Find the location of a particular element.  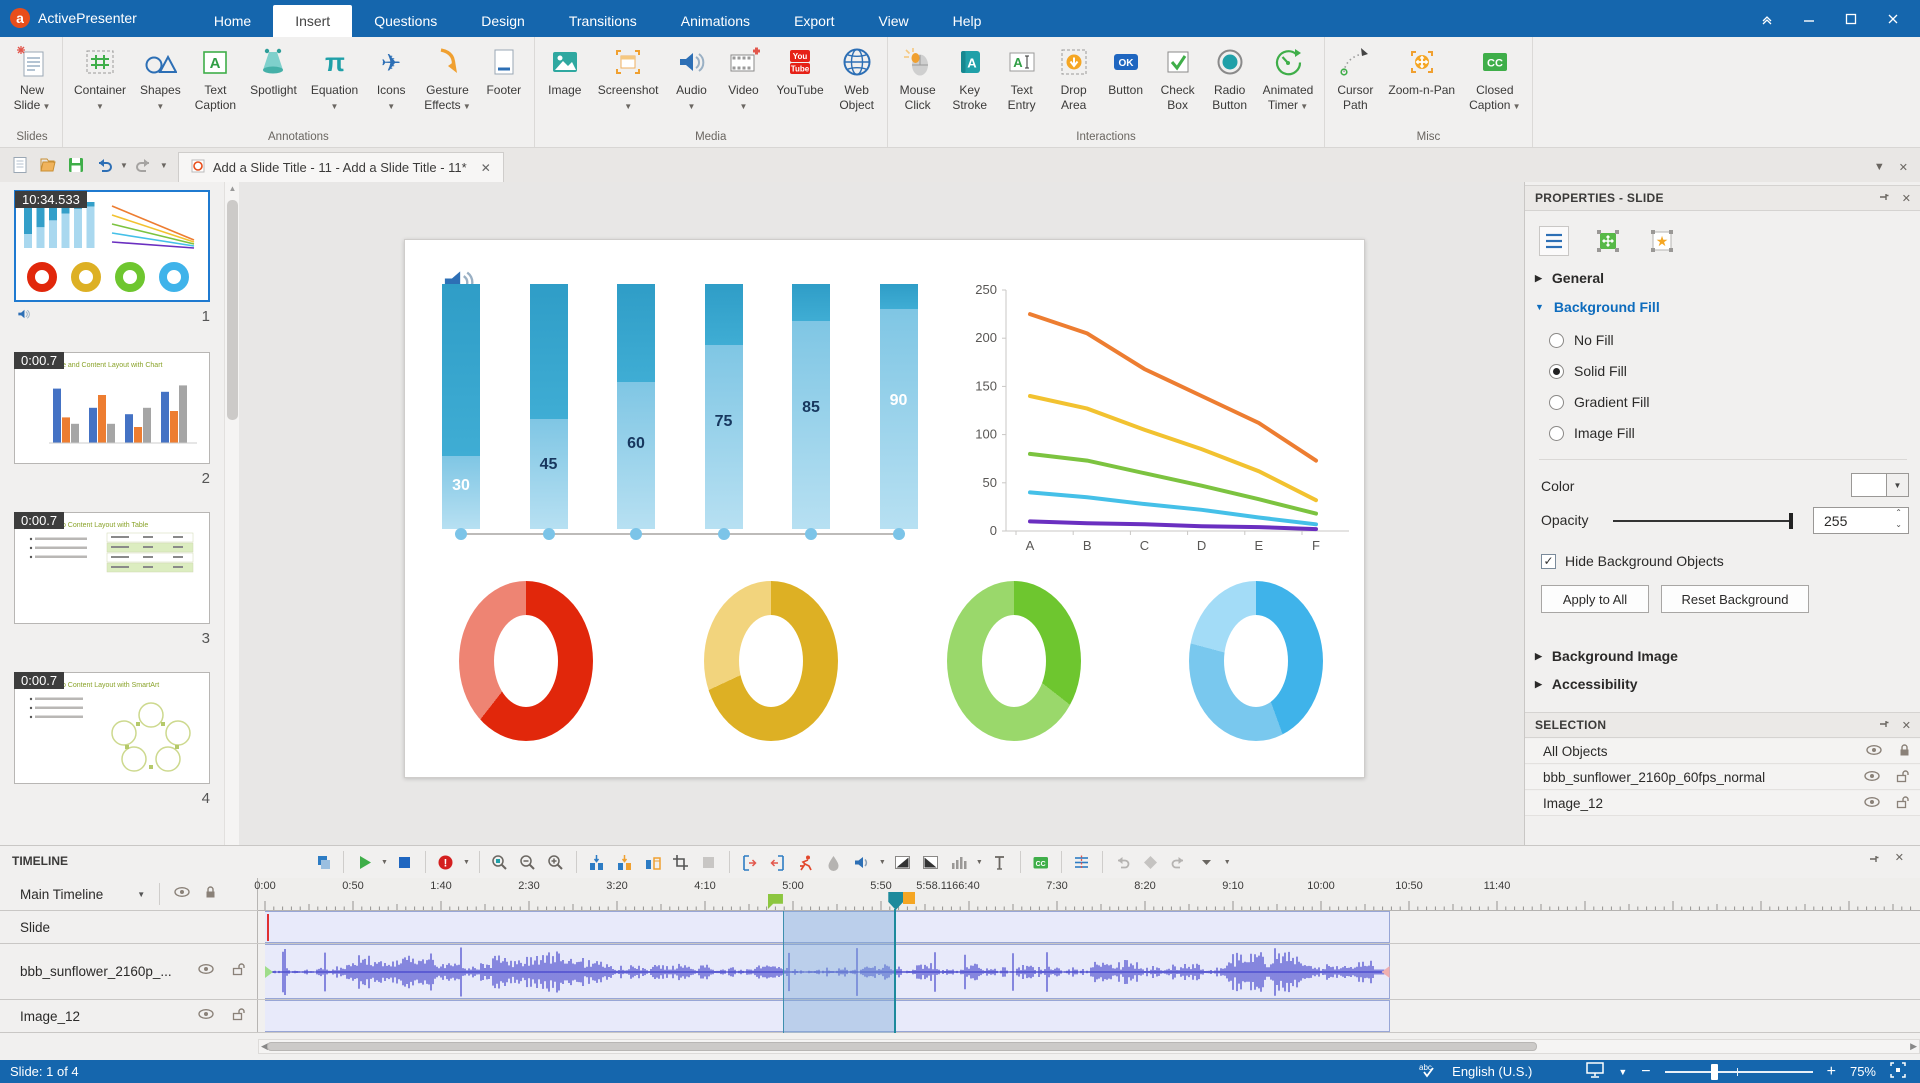

tab-general-properties is located at coordinates (1554, 241).